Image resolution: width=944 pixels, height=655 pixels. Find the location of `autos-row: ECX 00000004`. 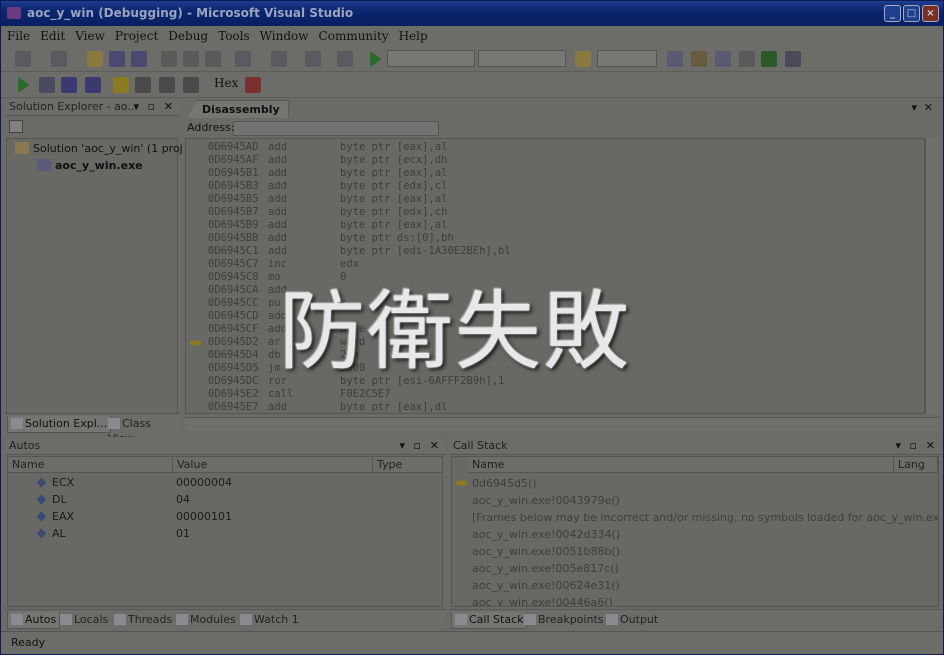

autos-row: ECX 00000004 is located at coordinates (225, 482).